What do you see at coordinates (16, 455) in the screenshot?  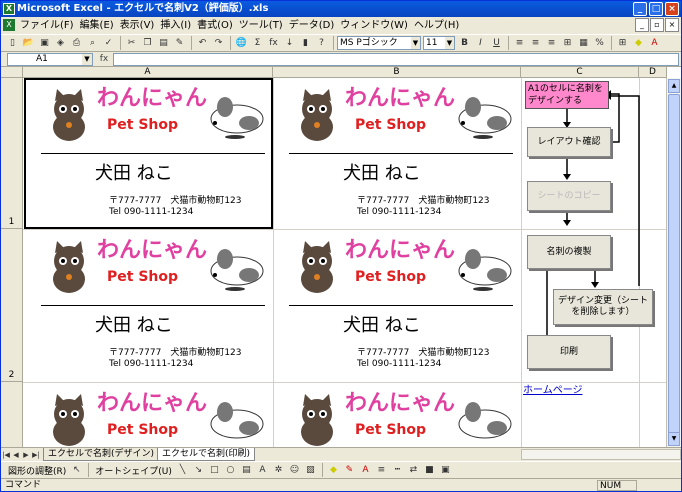 I see `prev-sheet-icon: ◀` at bounding box center [16, 455].